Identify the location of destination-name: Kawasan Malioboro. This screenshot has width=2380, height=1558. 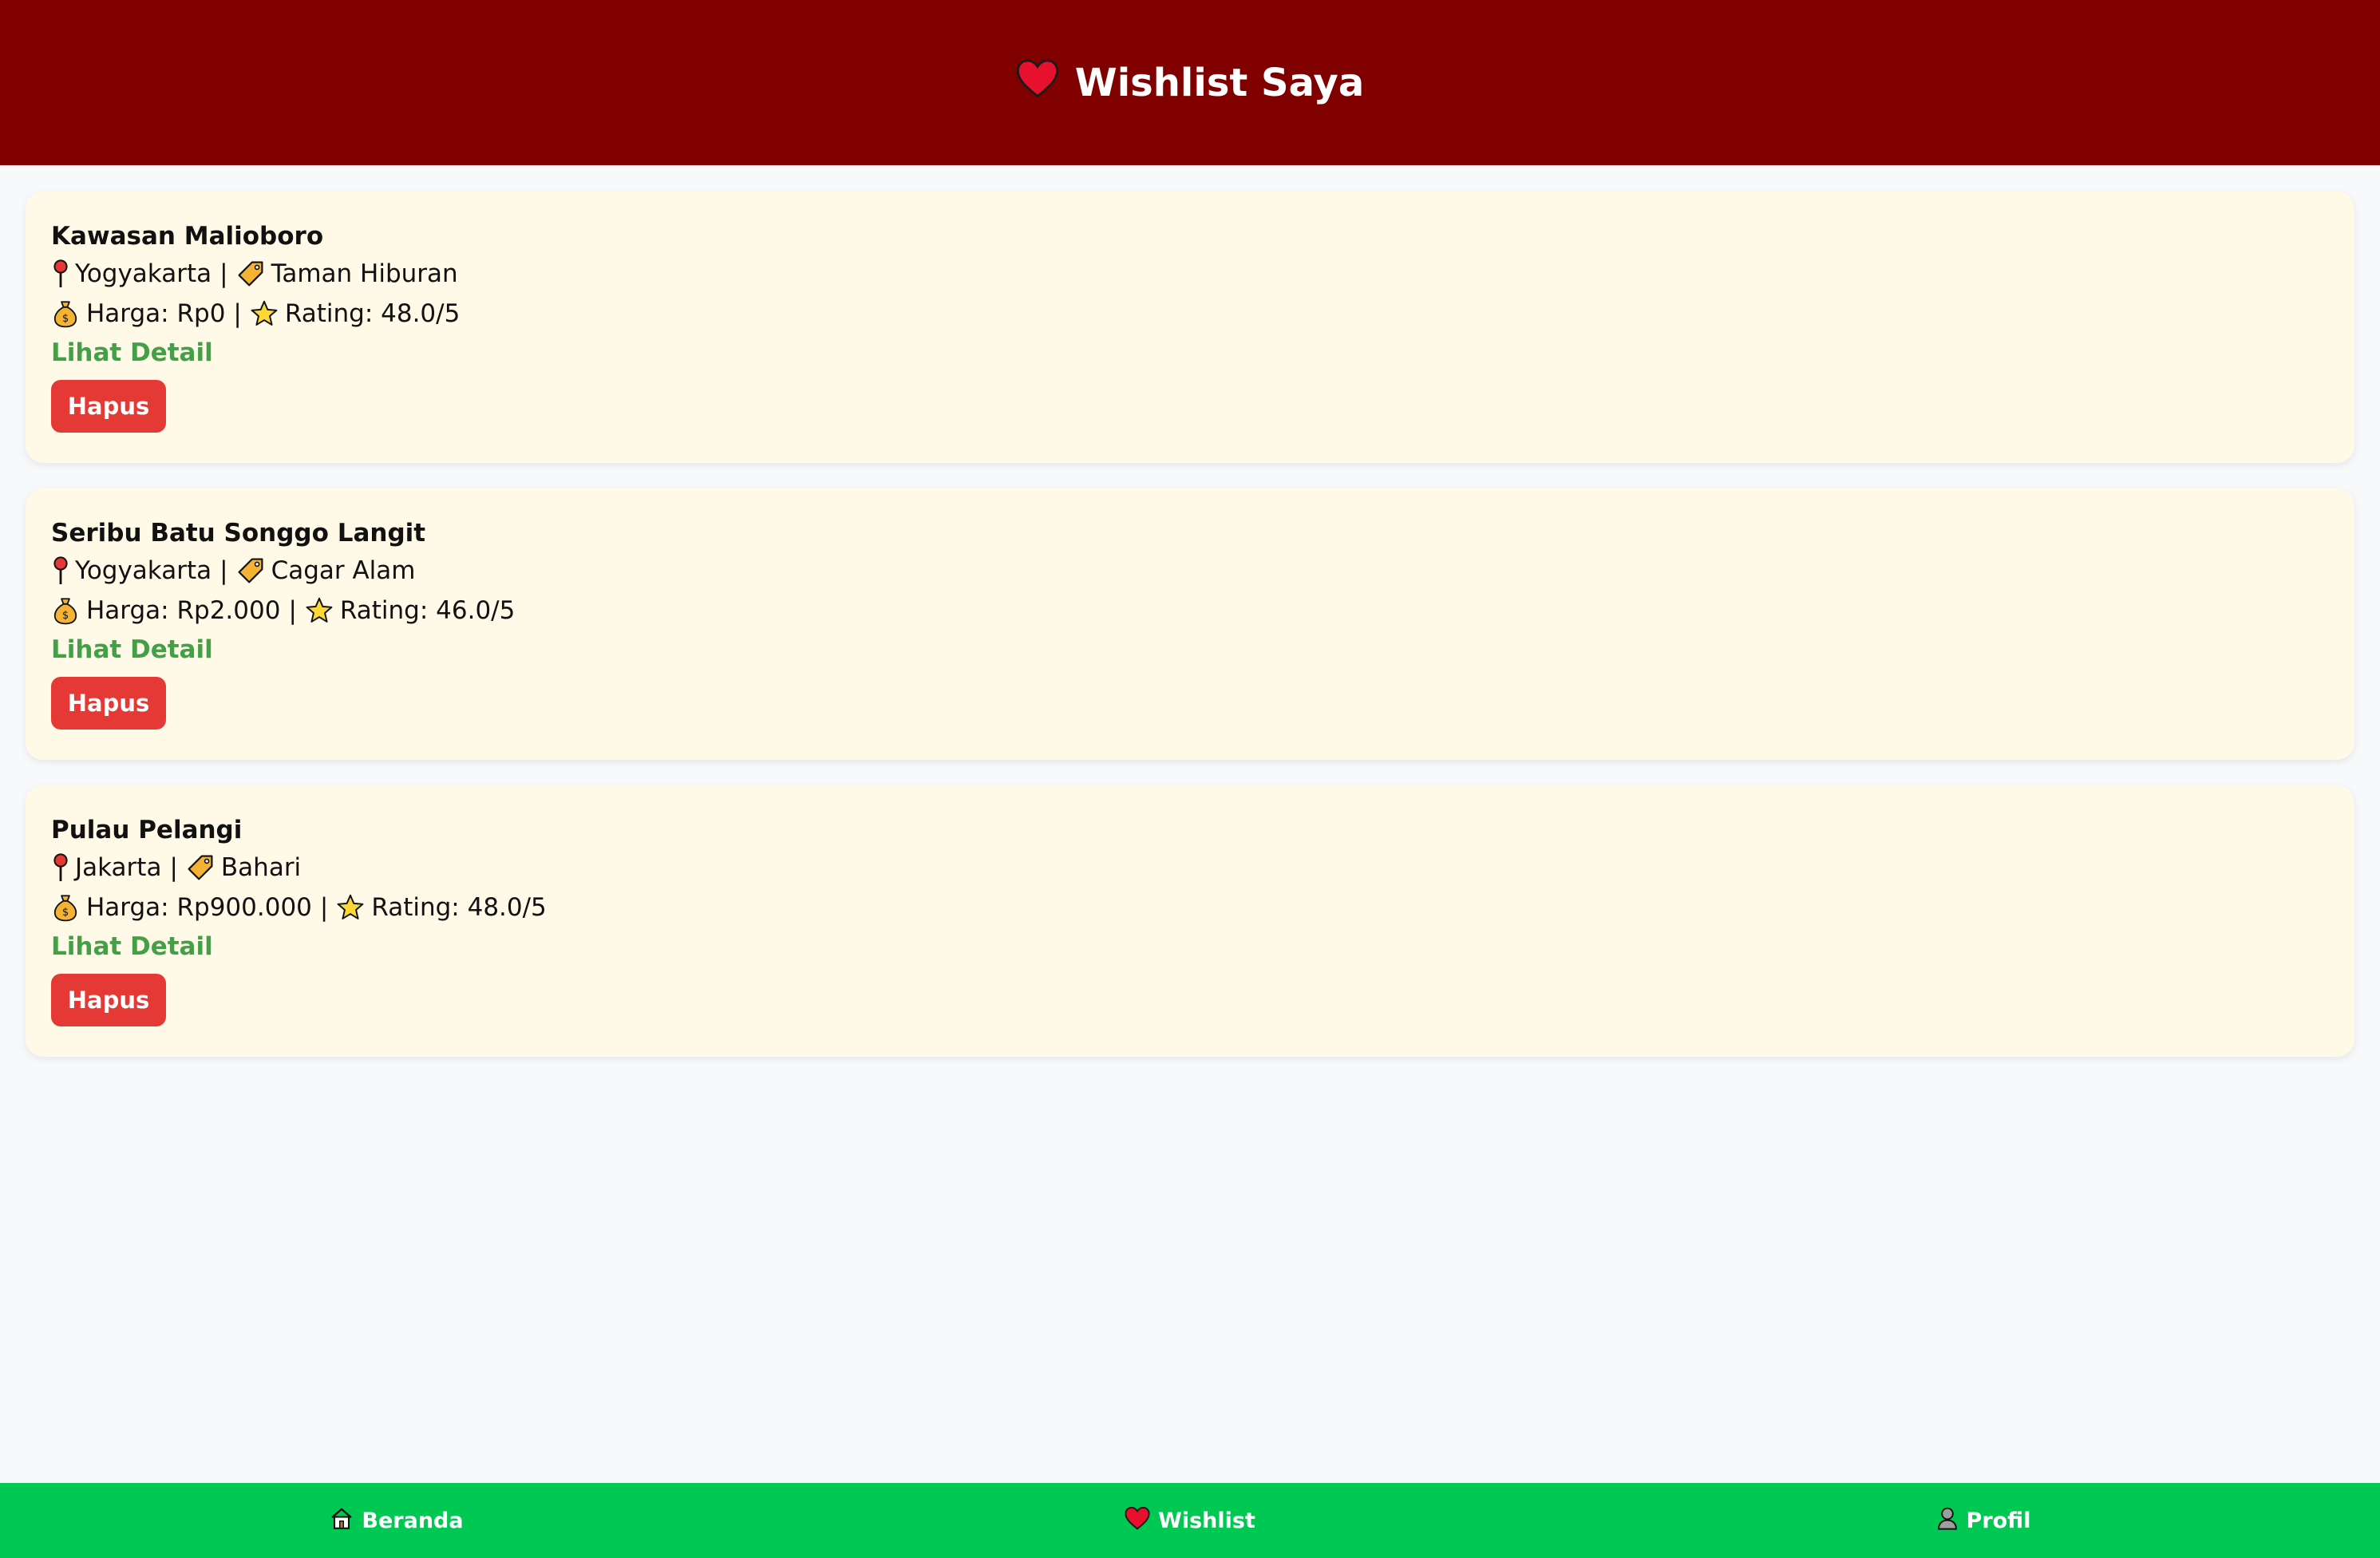
(187, 236).